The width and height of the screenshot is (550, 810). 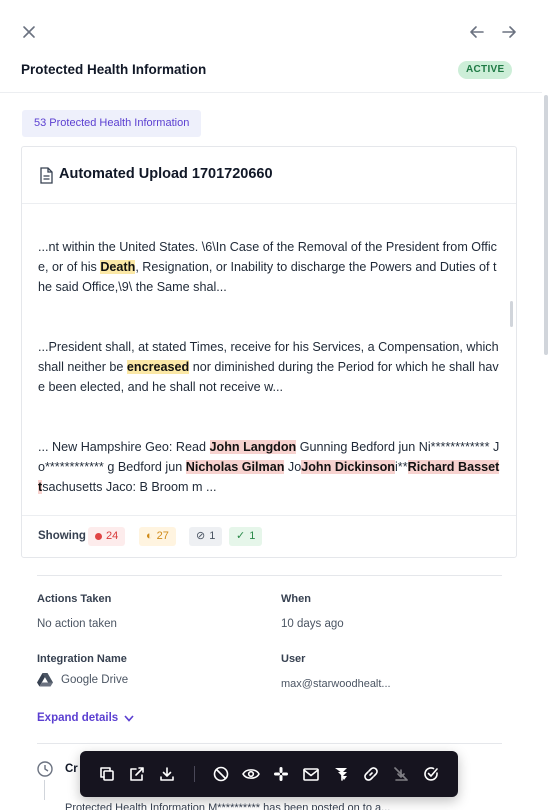 What do you see at coordinates (85, 718) in the screenshot?
I see `expand-details-link: Expand details` at bounding box center [85, 718].